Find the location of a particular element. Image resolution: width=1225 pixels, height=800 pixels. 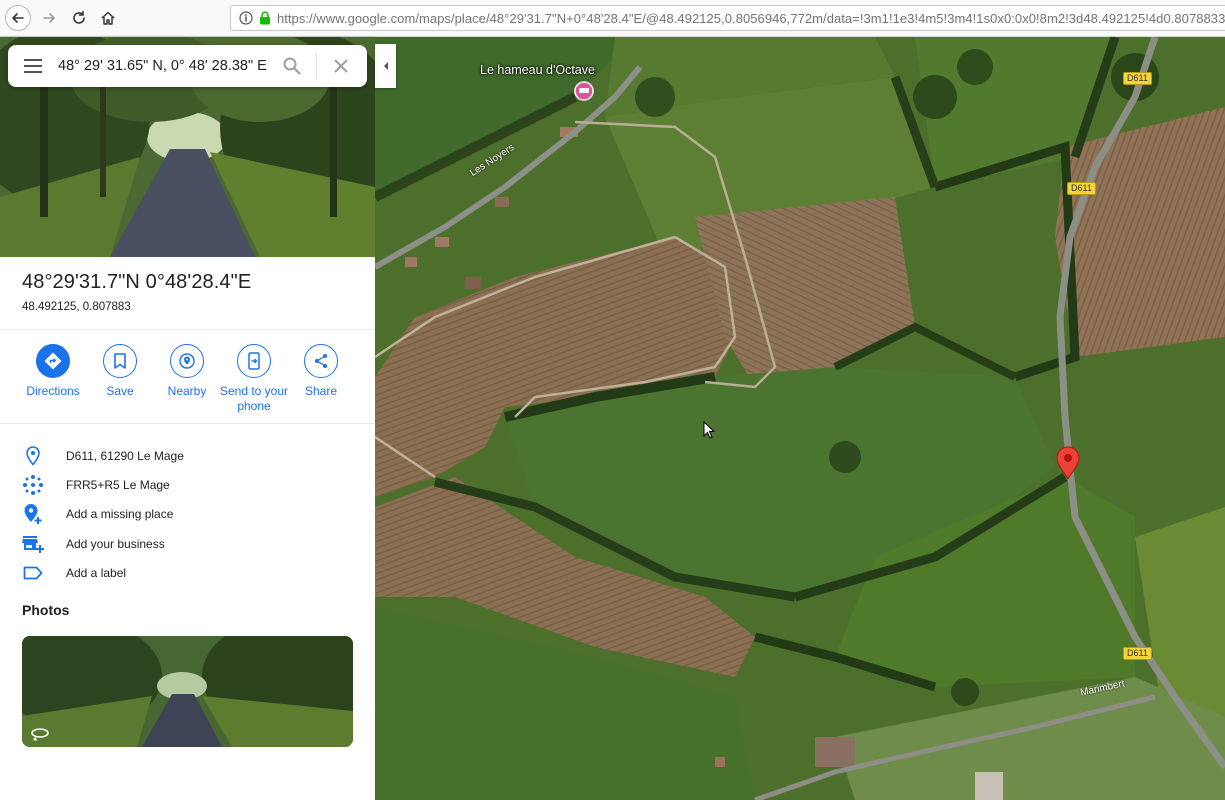

directions-icon is located at coordinates (53, 361).